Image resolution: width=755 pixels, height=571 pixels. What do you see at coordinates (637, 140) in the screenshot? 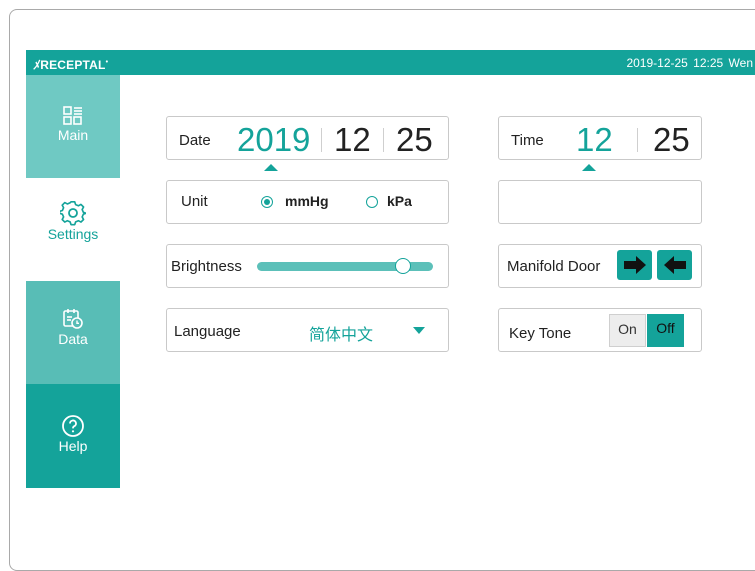
I see `time-divider` at bounding box center [637, 140].